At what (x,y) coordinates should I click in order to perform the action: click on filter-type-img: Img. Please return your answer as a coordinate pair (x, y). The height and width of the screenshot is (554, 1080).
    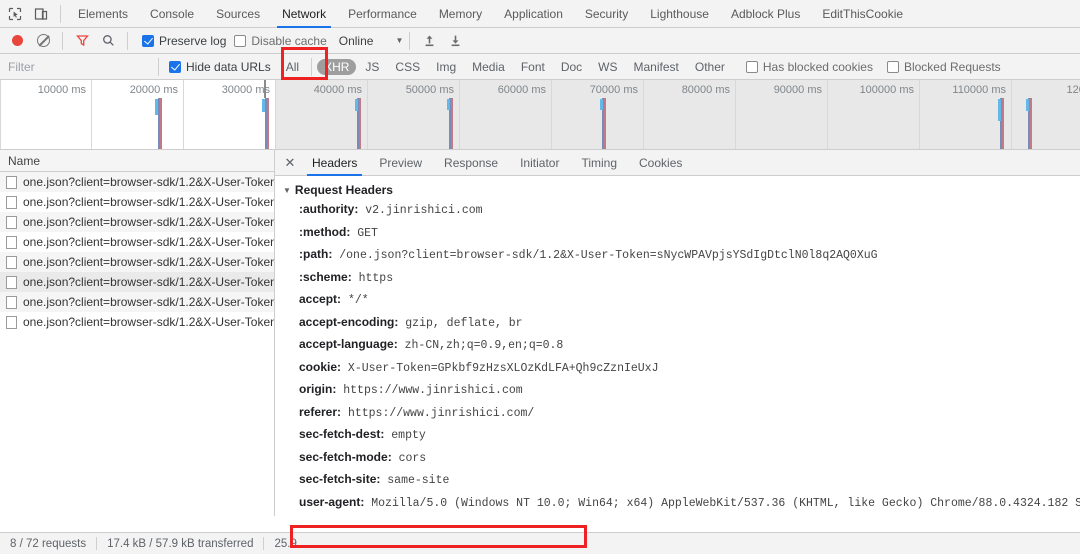
    Looking at the image, I should click on (446, 67).